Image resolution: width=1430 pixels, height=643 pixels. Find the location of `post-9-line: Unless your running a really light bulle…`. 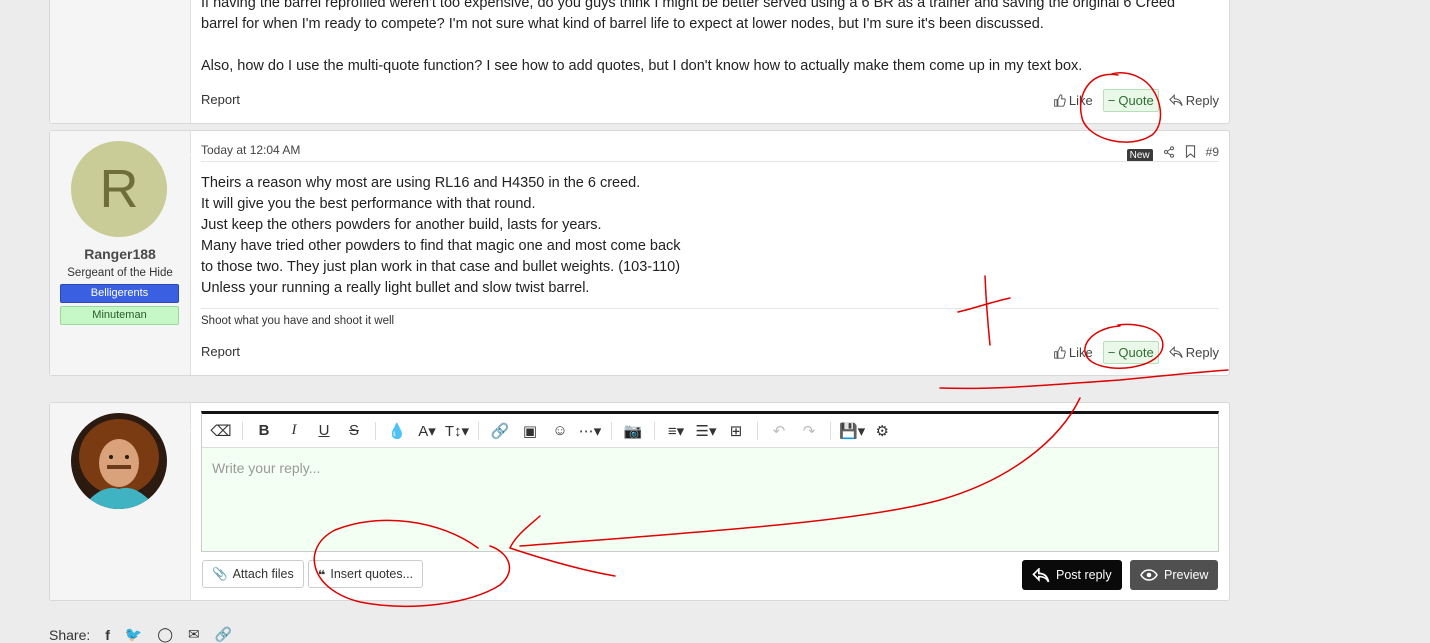

post-9-line: Unless your running a really light bulle… is located at coordinates (395, 288).